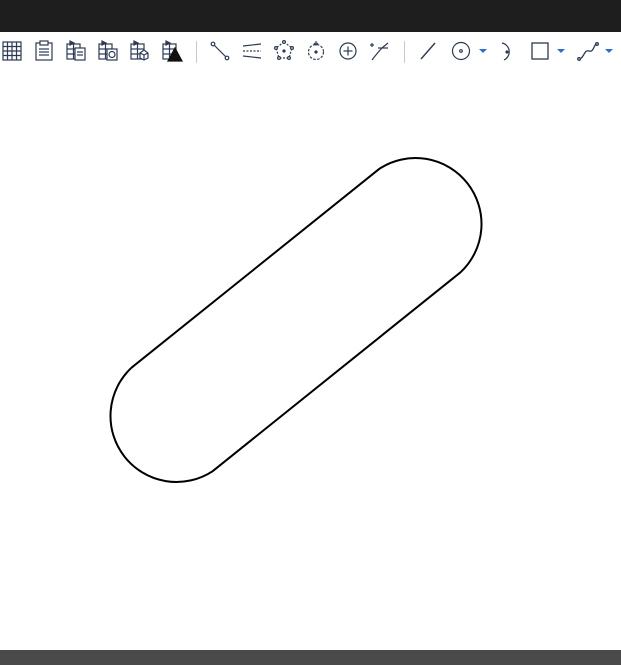 The width and height of the screenshot is (621, 665). Describe the element at coordinates (12, 51) in the screenshot. I see `grid-icon` at that location.